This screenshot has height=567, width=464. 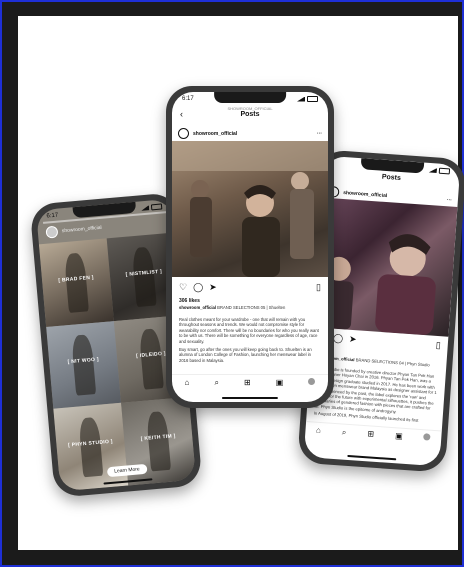 I want to click on heart-icon: ♡, so click(x=183, y=287).